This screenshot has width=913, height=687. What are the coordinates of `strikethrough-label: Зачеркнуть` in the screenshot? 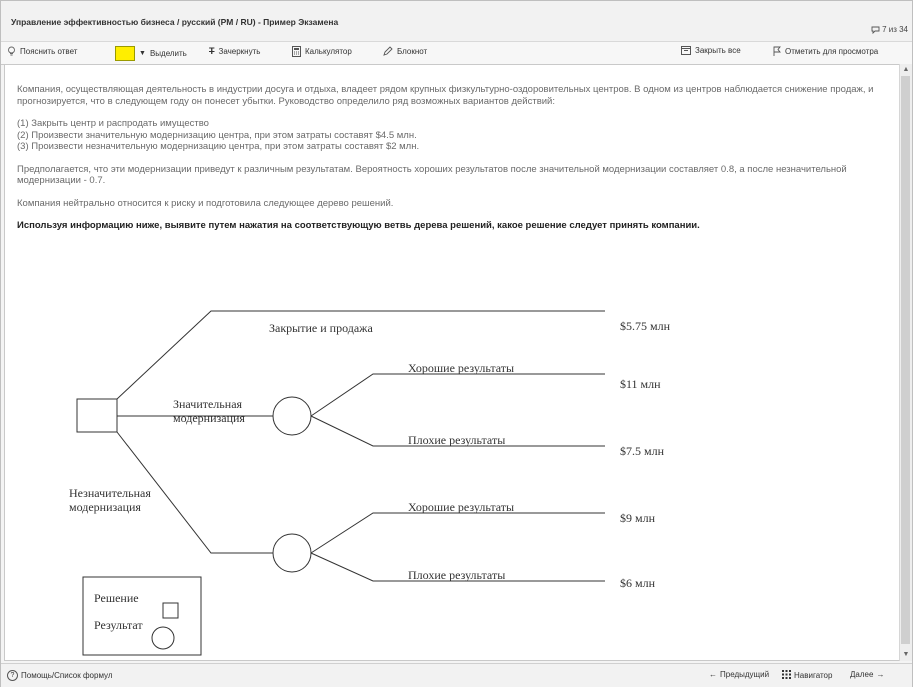 It's located at (239, 51).